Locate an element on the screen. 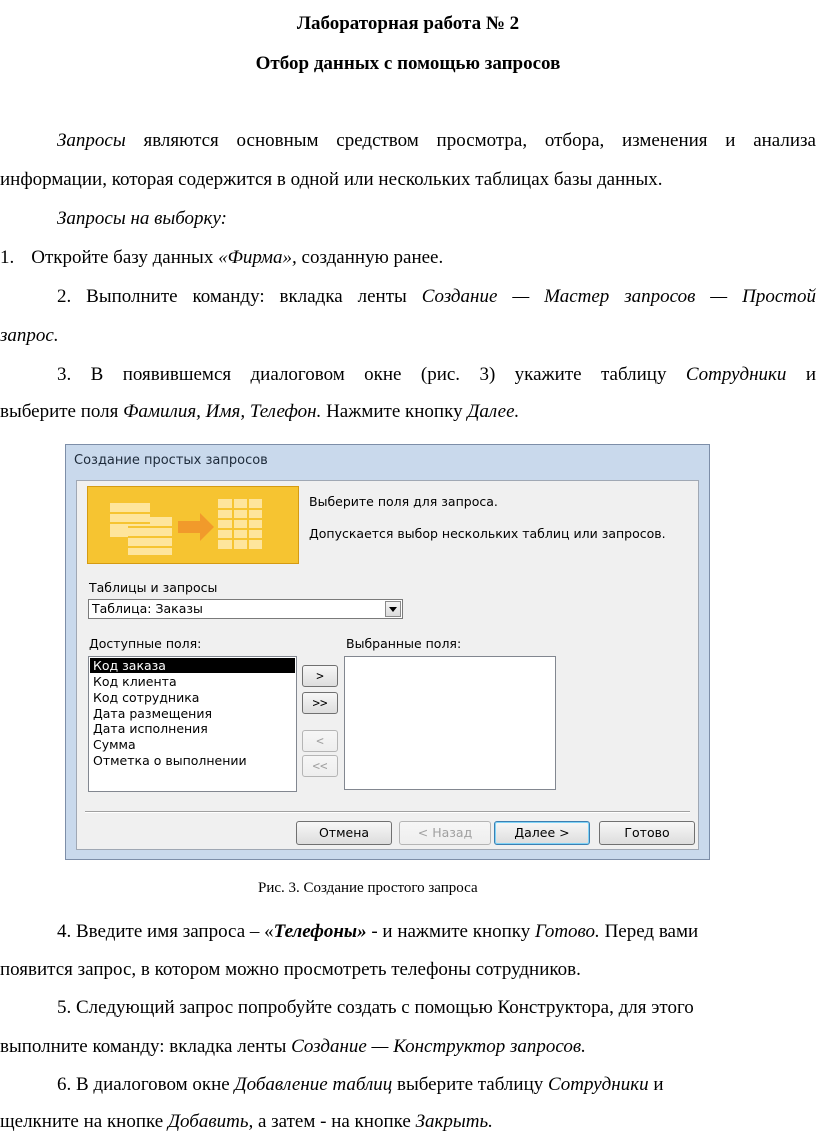  figure-caption: Рис. 3. Создание простого запроса is located at coordinates (368, 888).